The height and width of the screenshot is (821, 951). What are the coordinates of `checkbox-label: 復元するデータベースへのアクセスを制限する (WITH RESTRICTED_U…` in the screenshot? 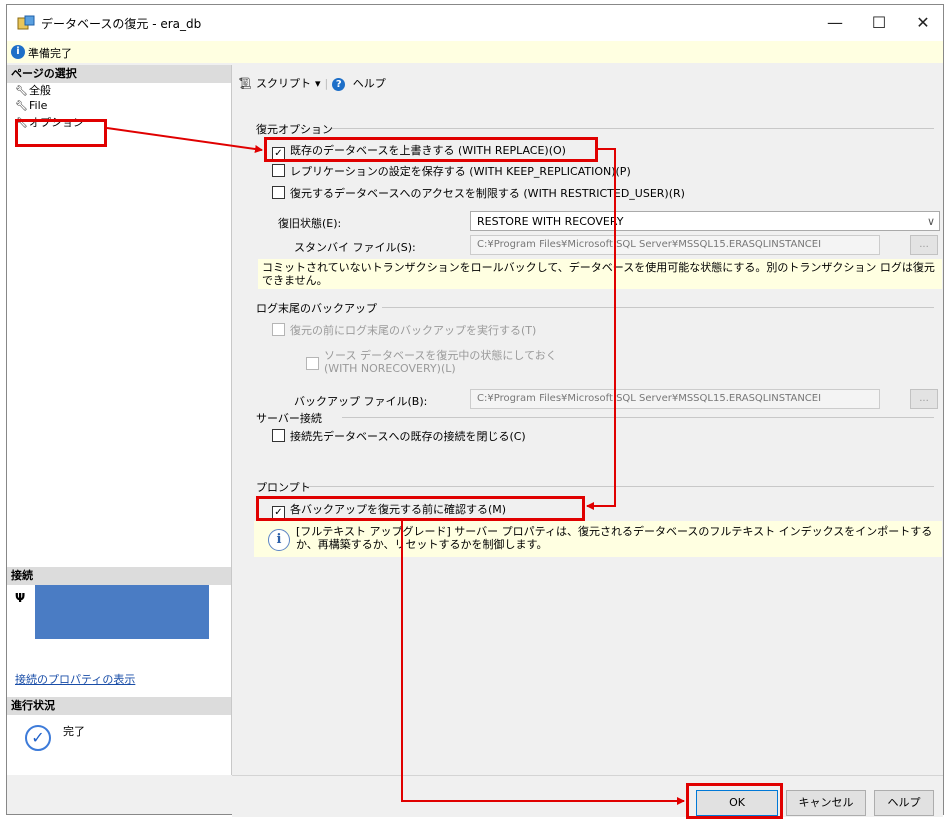 It's located at (487, 193).